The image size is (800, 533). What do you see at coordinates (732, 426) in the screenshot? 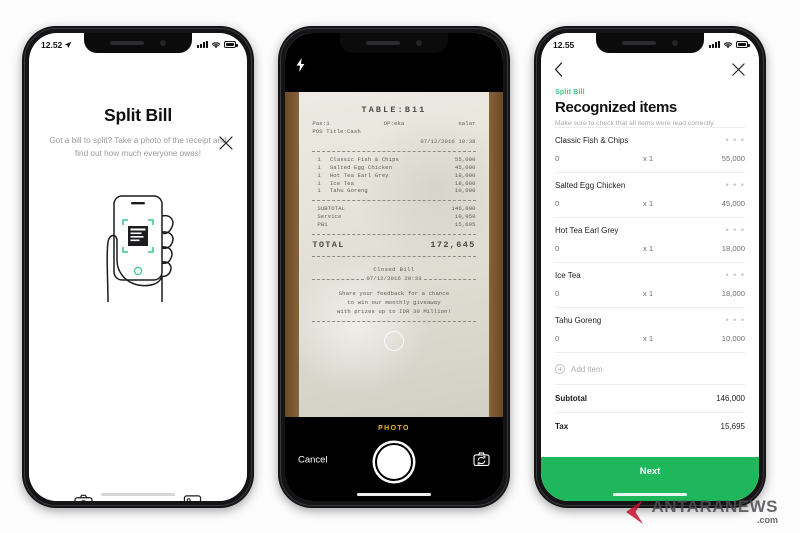
I see `tax-value: 15,695` at bounding box center [732, 426].